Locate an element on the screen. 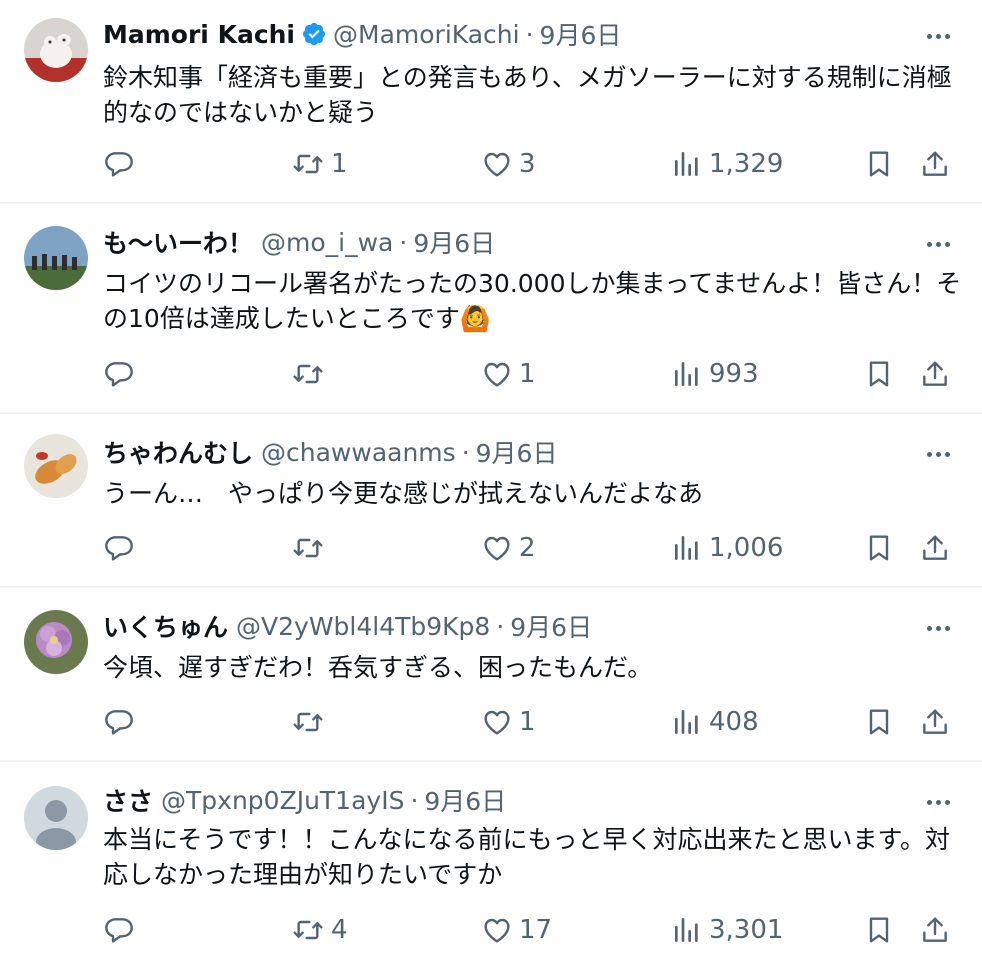 This screenshot has height=962, width=982. retweet-button: 1 is located at coordinates (319, 164).